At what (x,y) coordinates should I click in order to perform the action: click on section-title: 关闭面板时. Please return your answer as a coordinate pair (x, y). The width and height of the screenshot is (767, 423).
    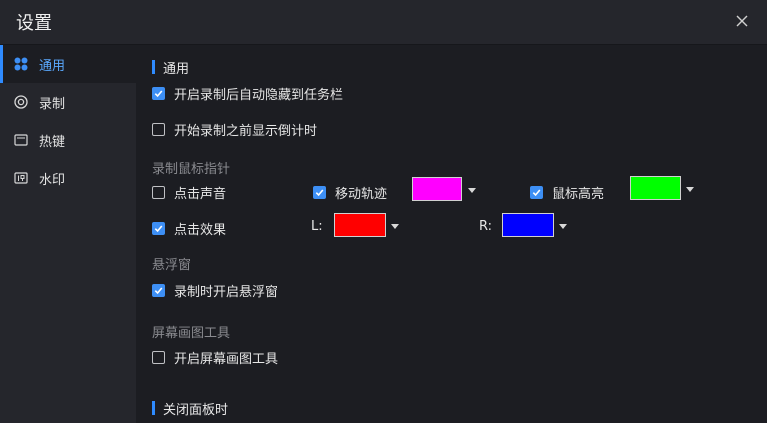
    Looking at the image, I should click on (196, 410).